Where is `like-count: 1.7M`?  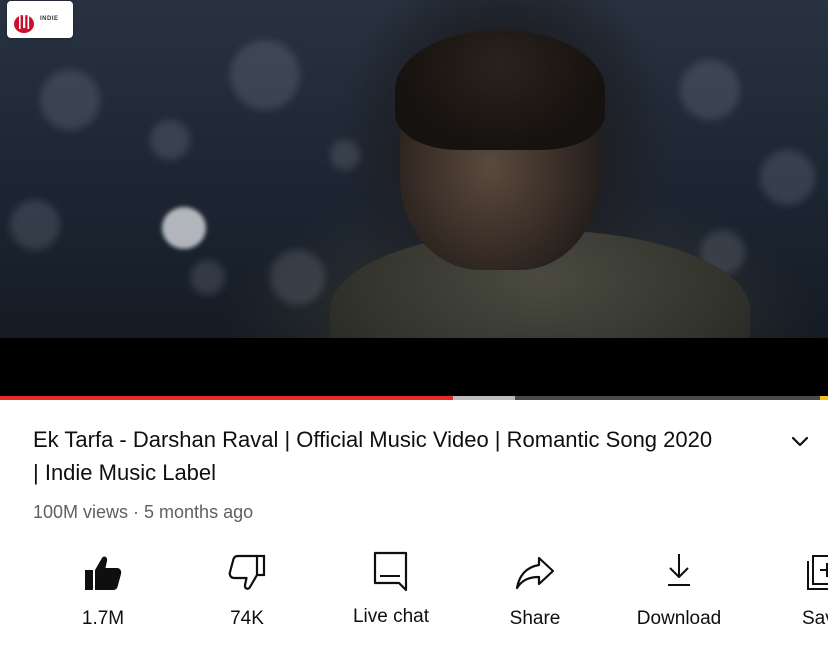 like-count: 1.7M is located at coordinates (103, 618).